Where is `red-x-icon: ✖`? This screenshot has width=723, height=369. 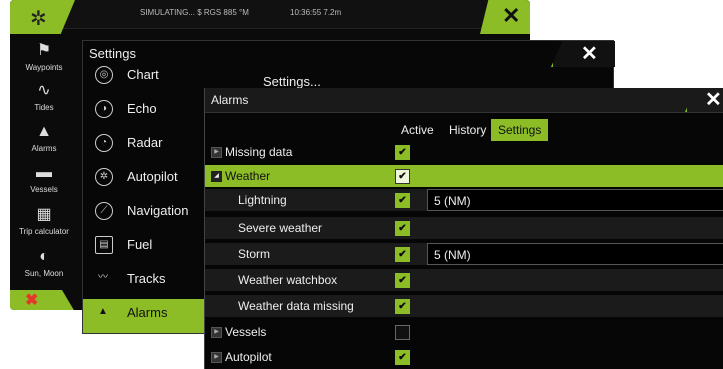 red-x-icon: ✖ is located at coordinates (32, 300).